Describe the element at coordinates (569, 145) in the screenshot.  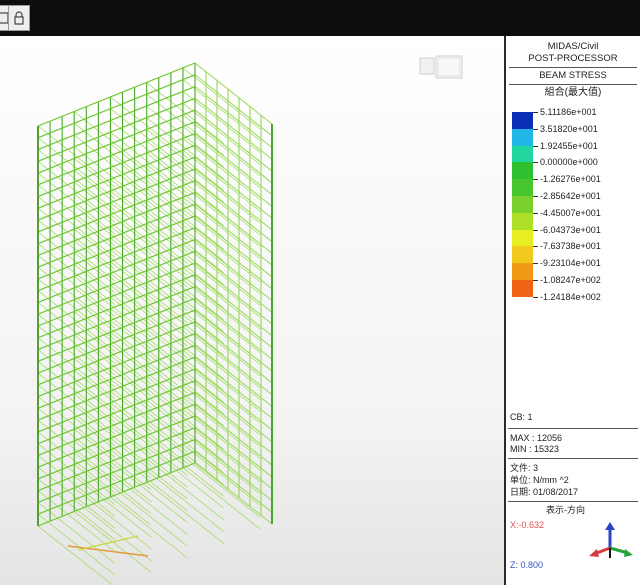
I see `legend-value: 1.92455e+001` at that location.